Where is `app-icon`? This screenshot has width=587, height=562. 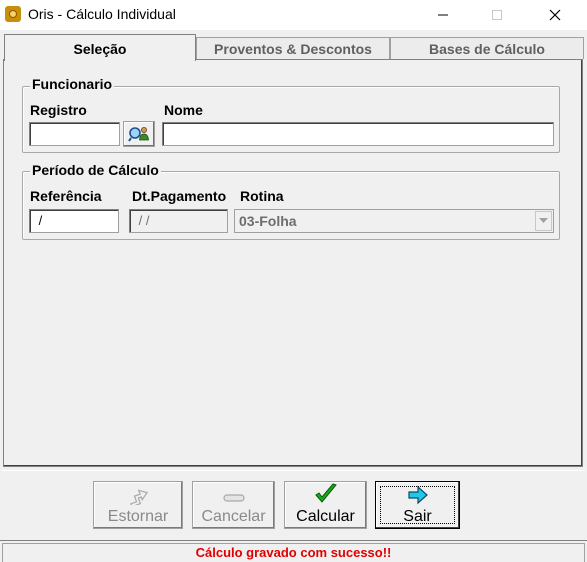 app-icon is located at coordinates (13, 14).